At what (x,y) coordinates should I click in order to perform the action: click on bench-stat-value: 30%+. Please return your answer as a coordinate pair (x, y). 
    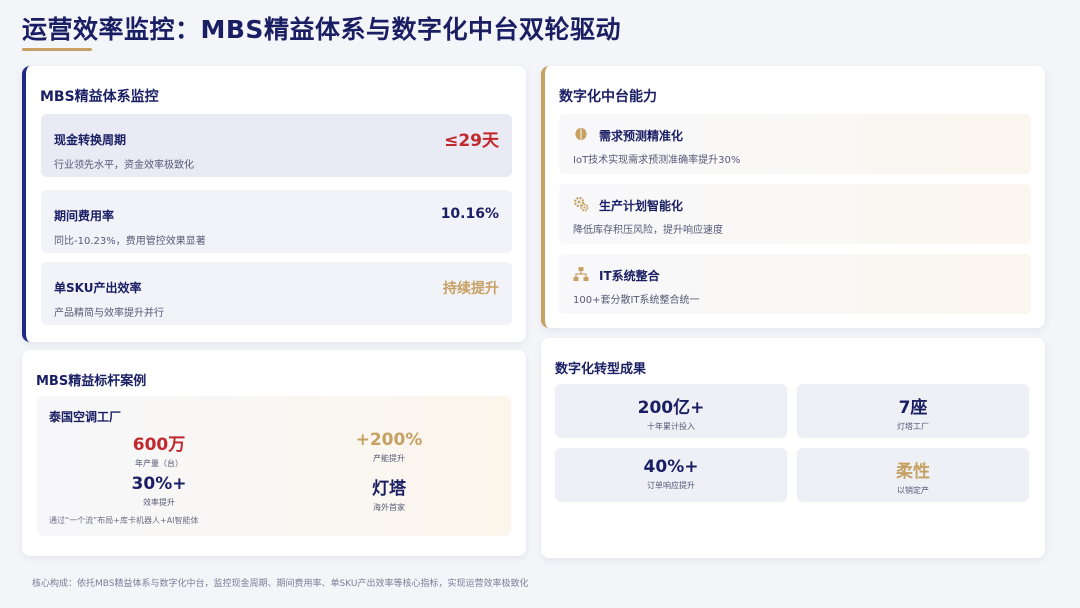
    Looking at the image, I should click on (159, 484).